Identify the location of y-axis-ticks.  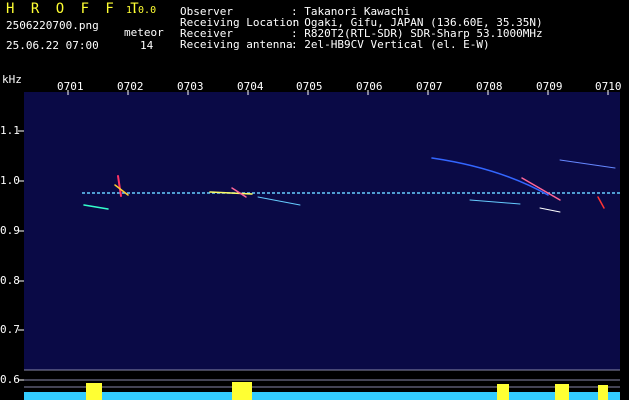
(21, 255).